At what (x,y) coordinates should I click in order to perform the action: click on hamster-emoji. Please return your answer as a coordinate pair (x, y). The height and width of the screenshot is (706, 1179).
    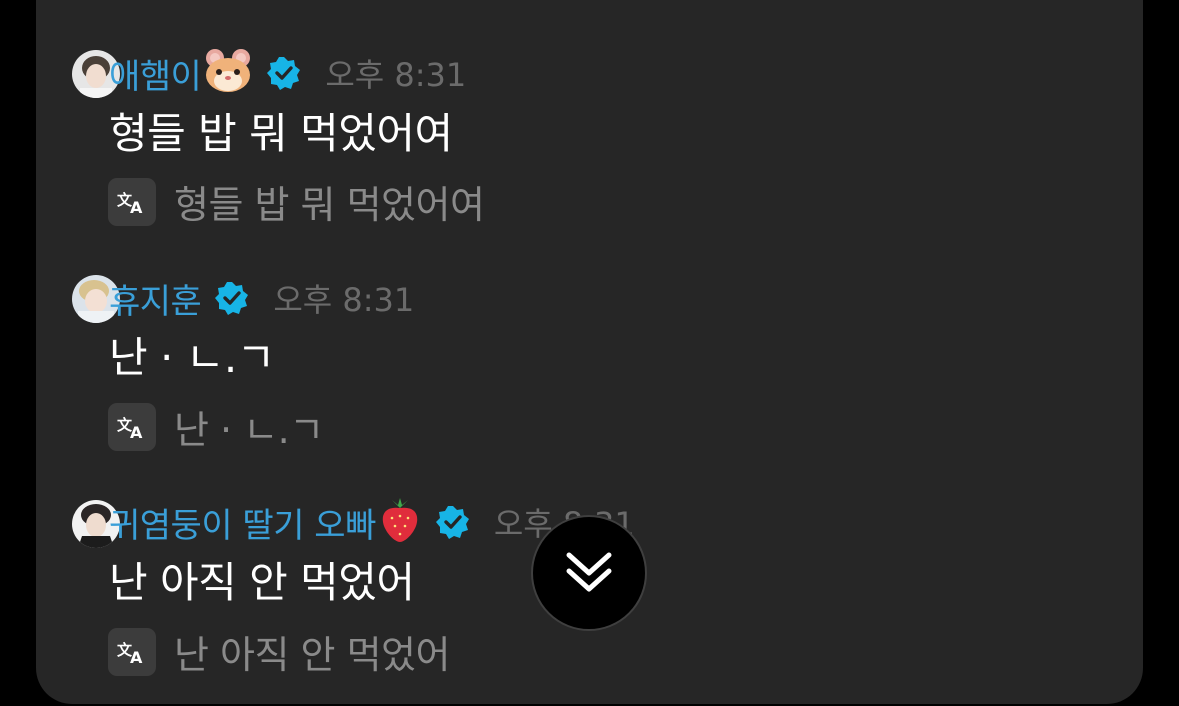
    Looking at the image, I should click on (228, 73).